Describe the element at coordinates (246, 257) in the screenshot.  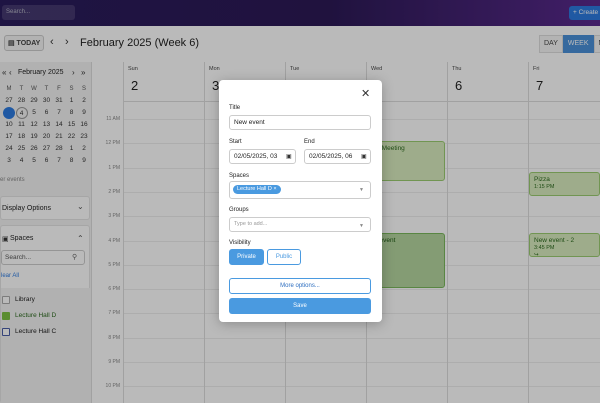
I see `visibility-private-button: Private` at that location.